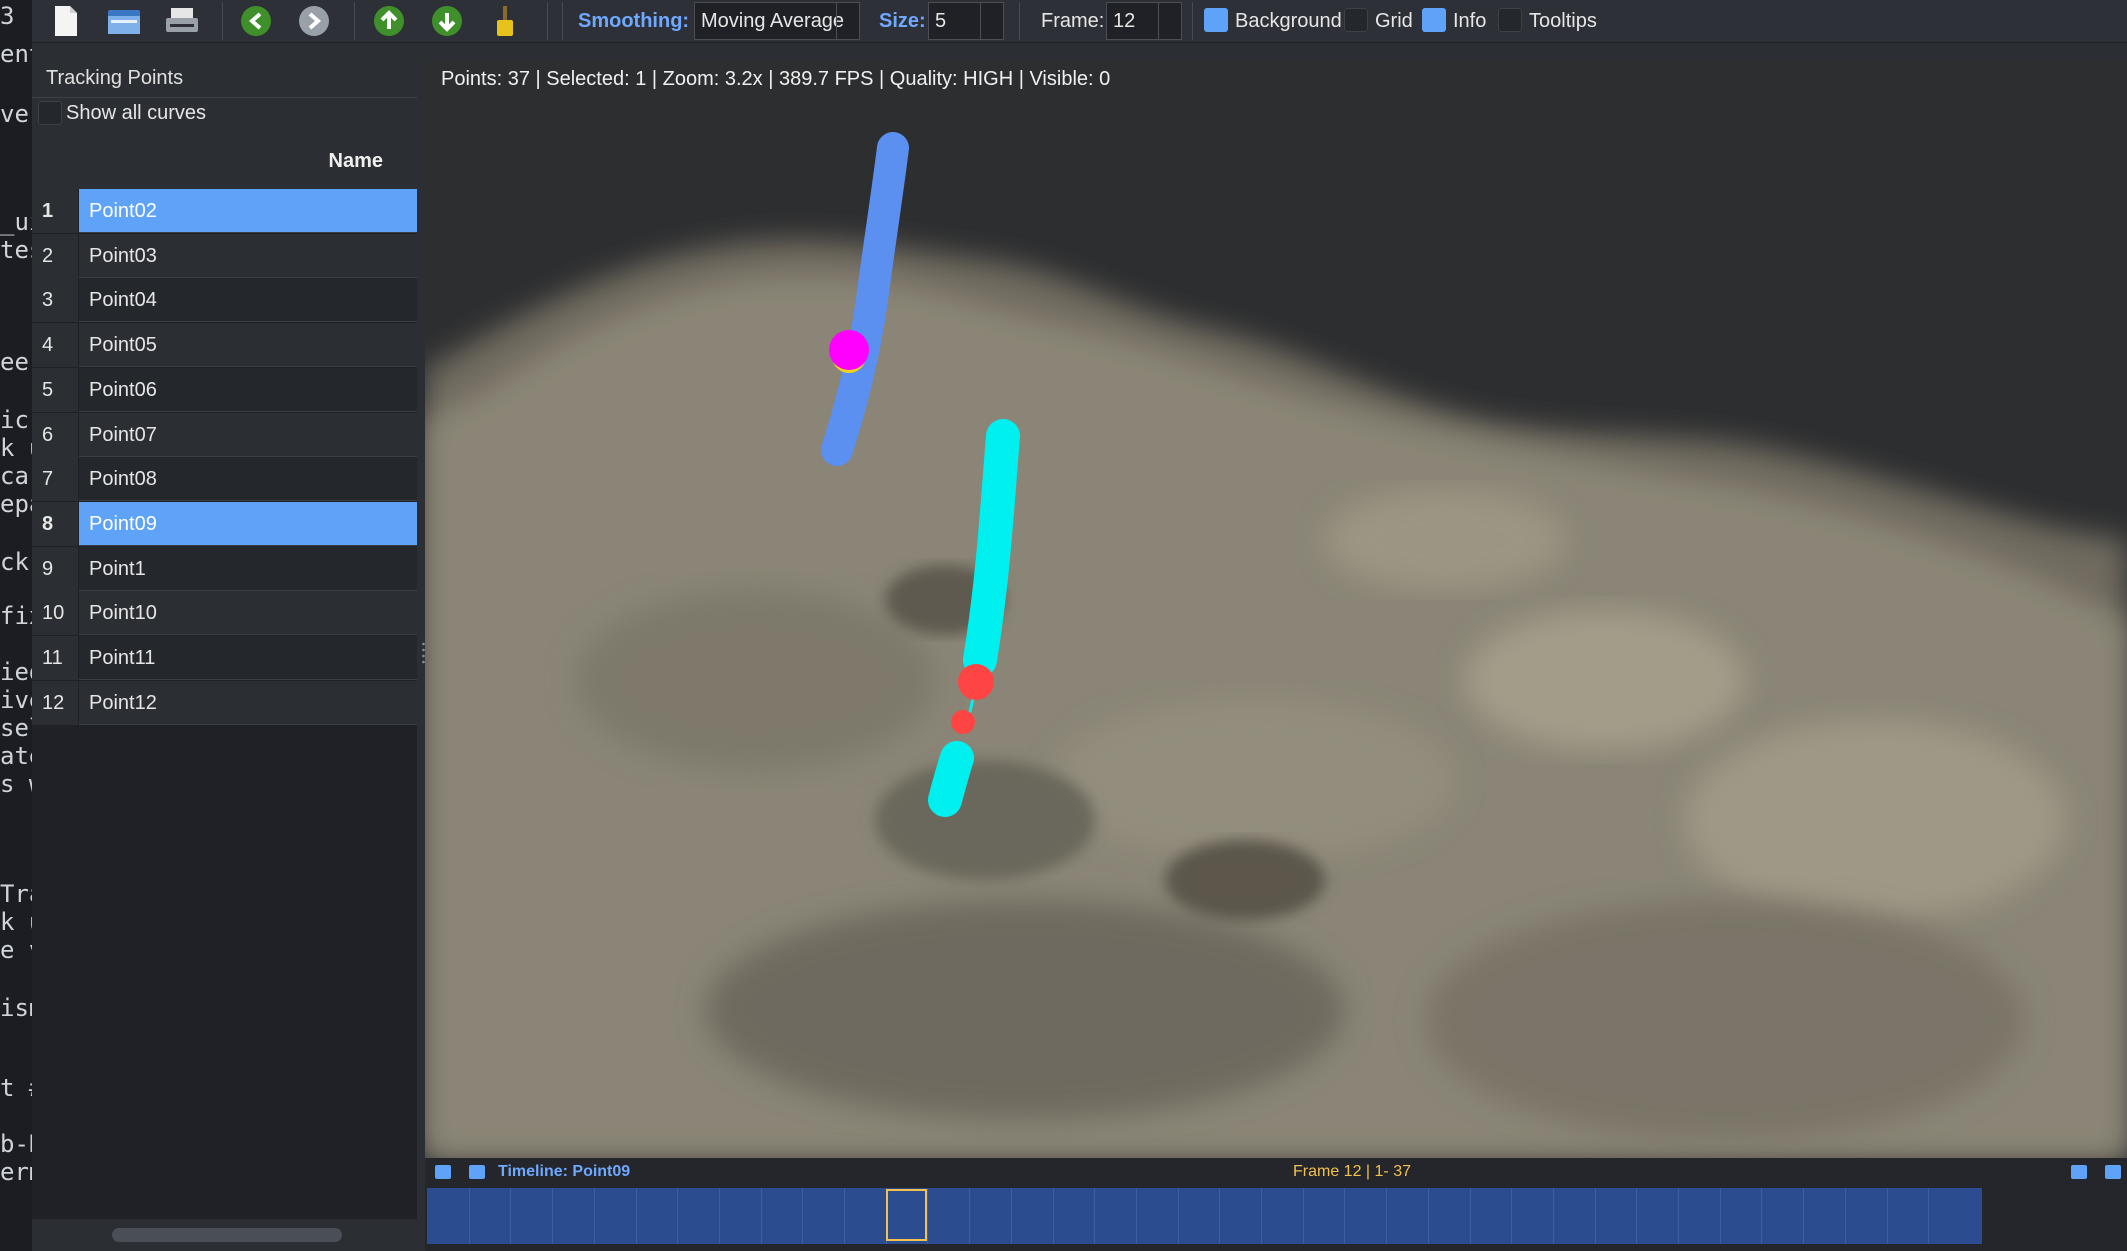 This screenshot has width=2127, height=1251. I want to click on terminal-text-fragment: Tra, so click(16, 894).